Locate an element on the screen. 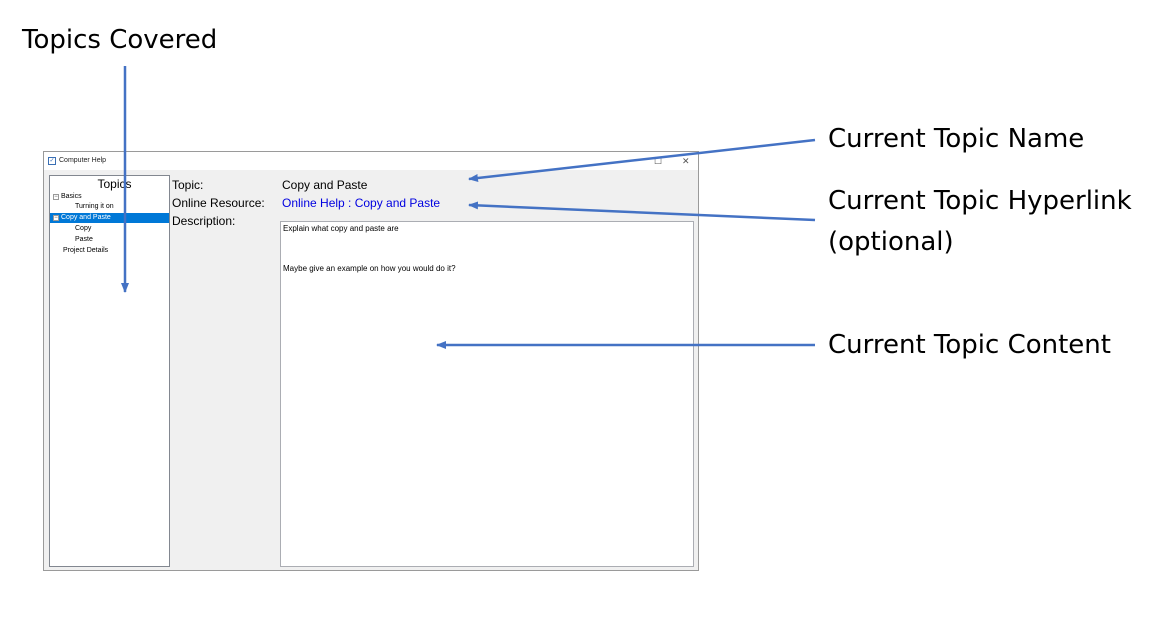 This screenshot has width=1170, height=617. arrow-topic-name is located at coordinates (642, 160).